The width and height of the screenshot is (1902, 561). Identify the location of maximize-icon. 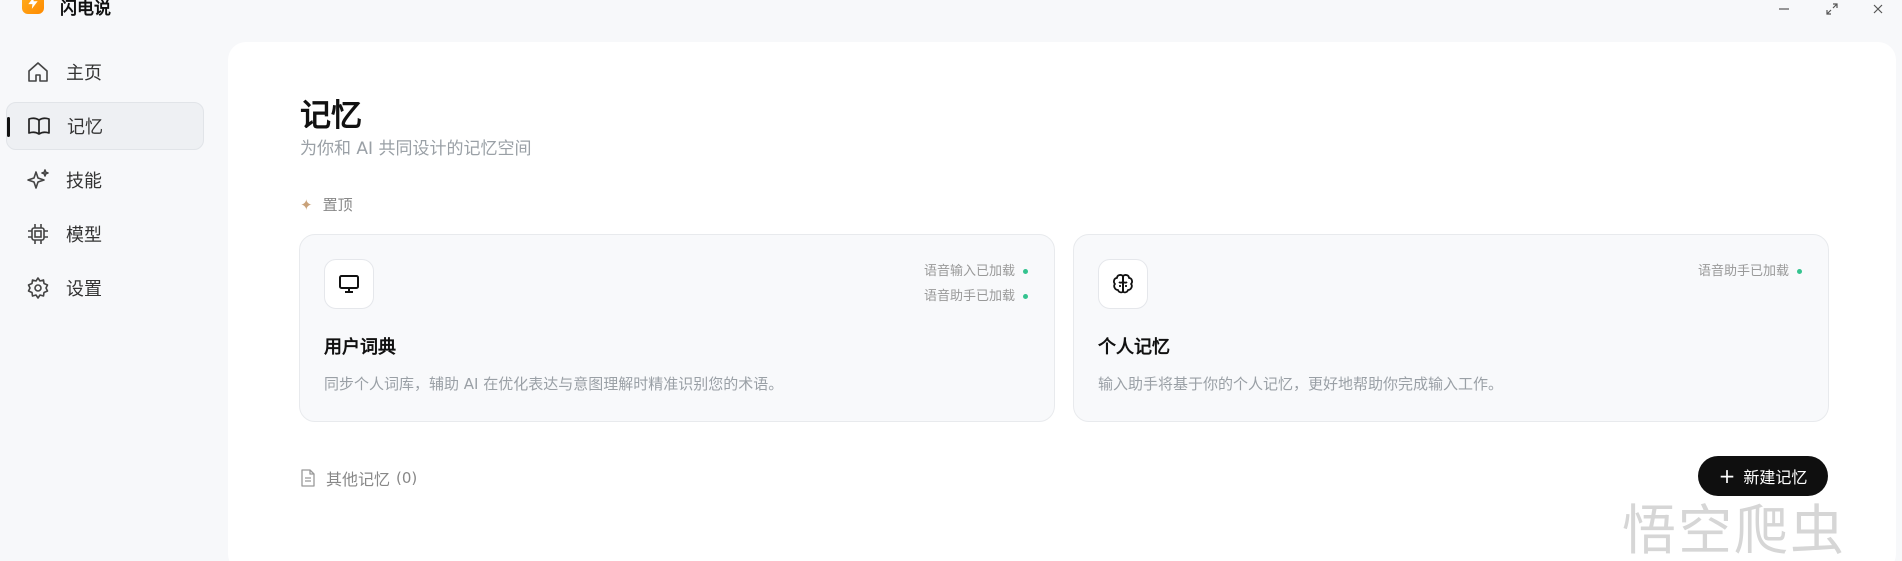
(1832, 10).